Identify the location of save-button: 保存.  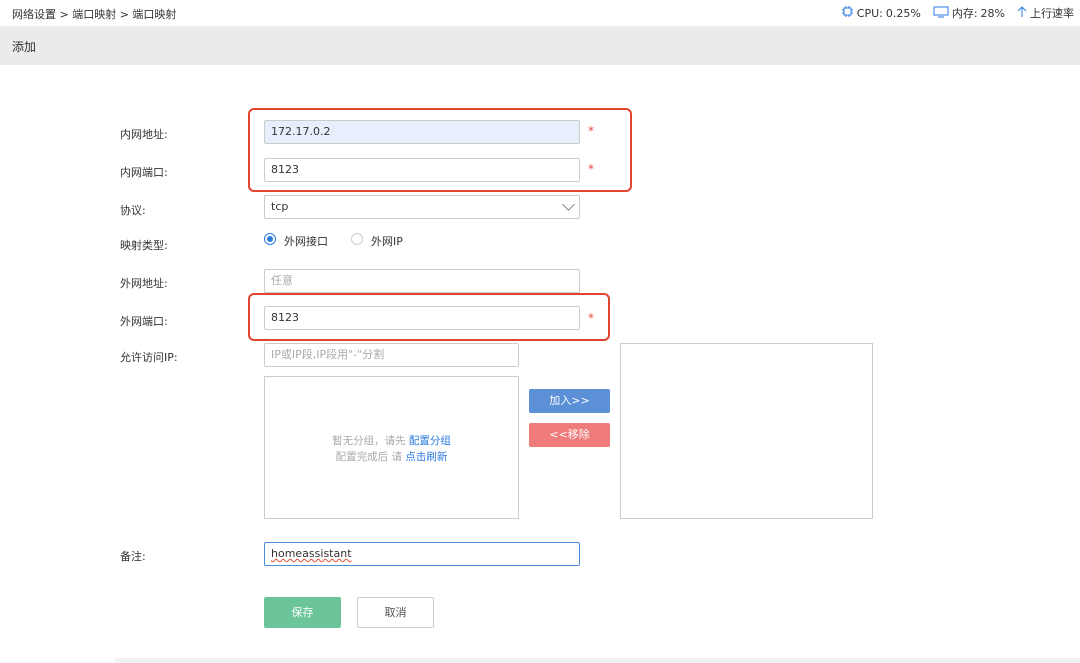
(302, 612).